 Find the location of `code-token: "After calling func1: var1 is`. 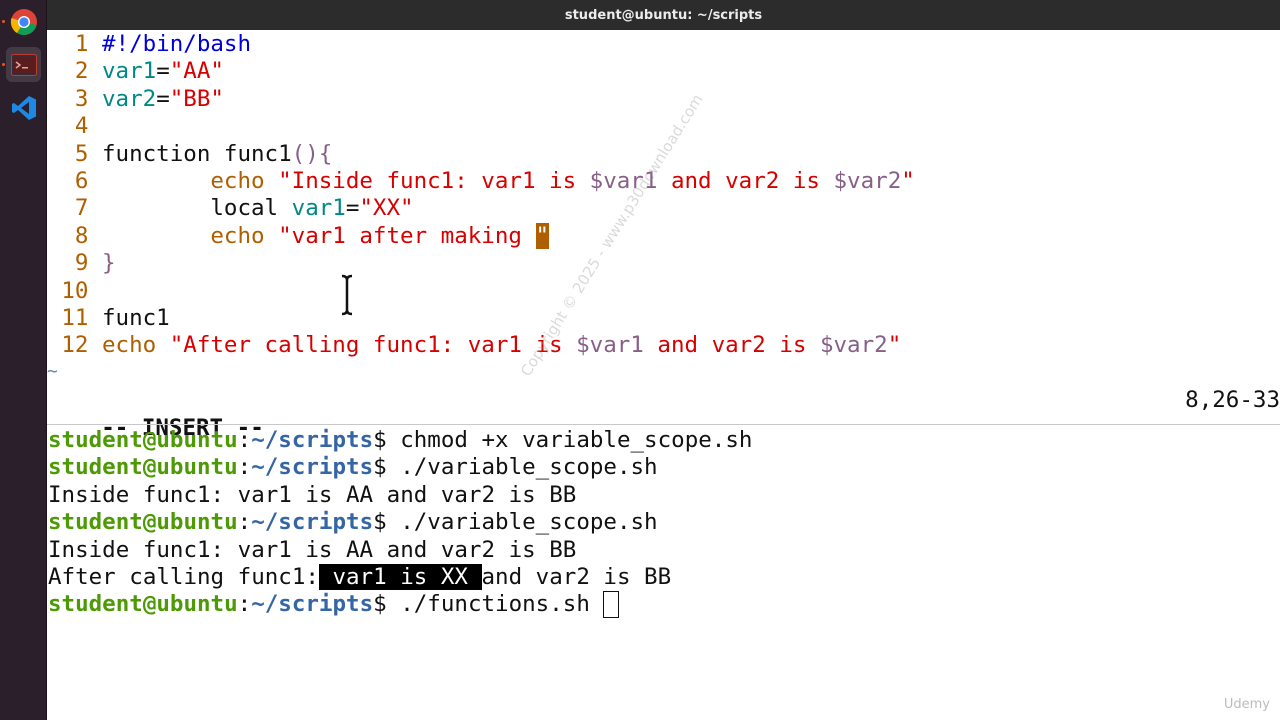

code-token: "After calling func1: var1 is is located at coordinates (373, 345).